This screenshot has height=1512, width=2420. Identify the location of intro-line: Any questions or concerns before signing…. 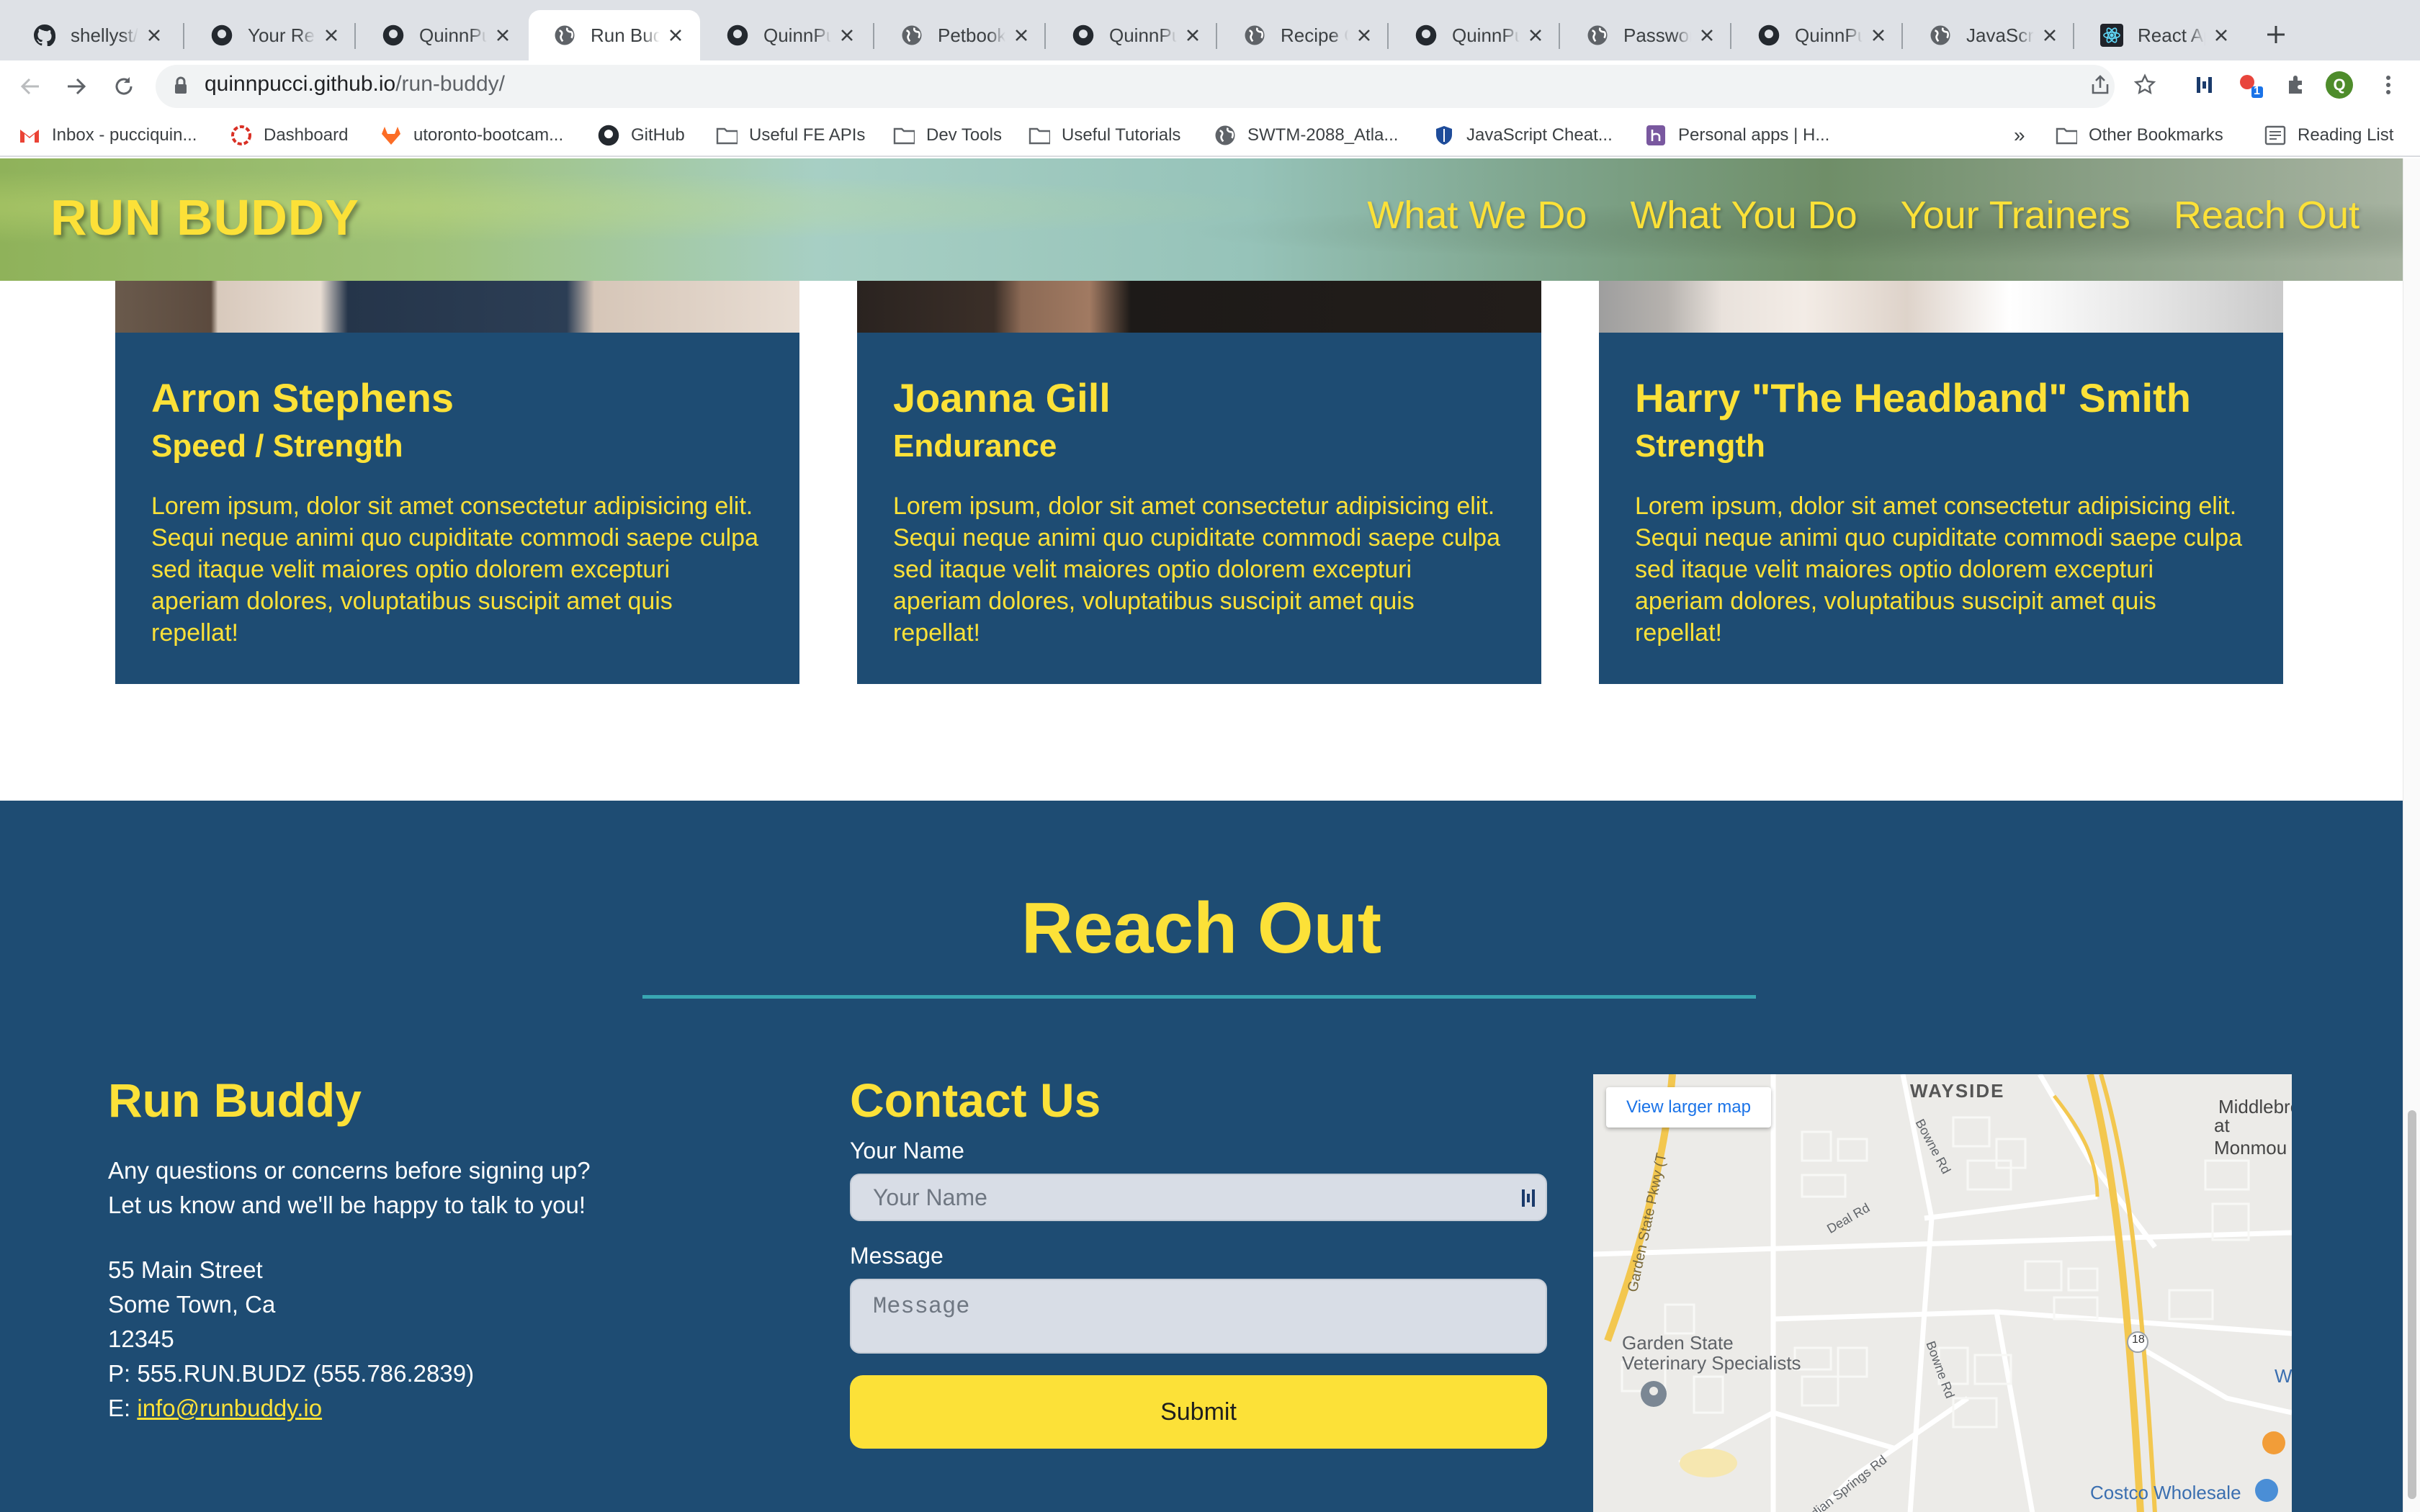
(349, 1170).